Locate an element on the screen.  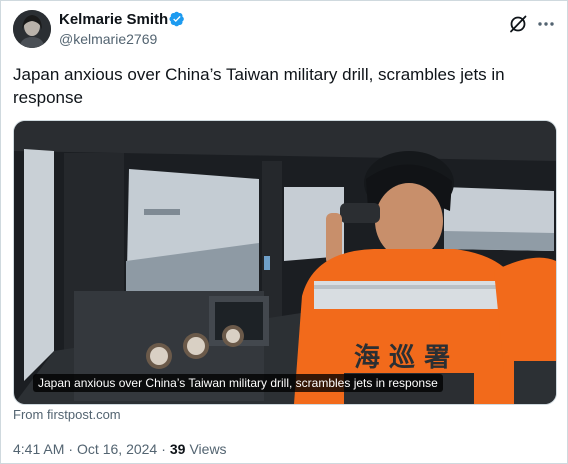
more-icon is located at coordinates (546, 24).